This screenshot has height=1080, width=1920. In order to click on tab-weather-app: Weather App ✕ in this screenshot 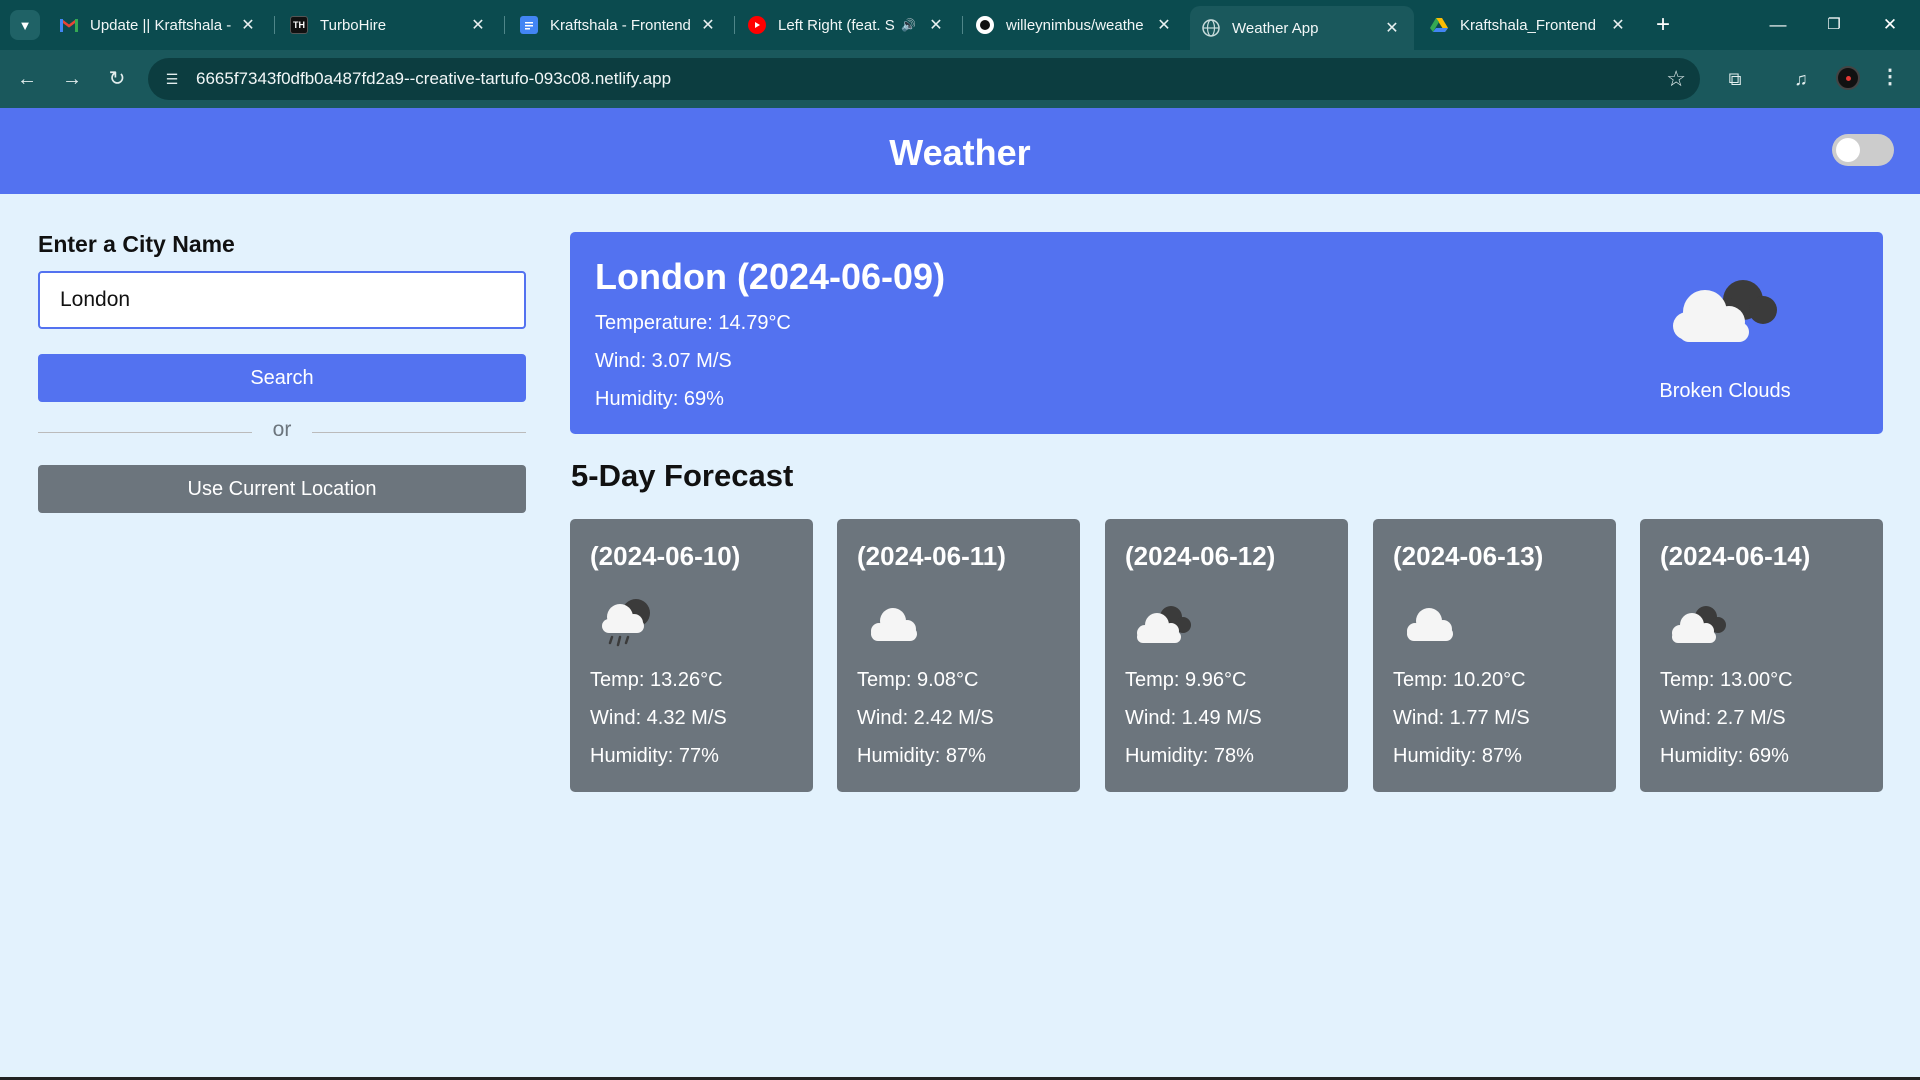, I will do `click(1302, 28)`.